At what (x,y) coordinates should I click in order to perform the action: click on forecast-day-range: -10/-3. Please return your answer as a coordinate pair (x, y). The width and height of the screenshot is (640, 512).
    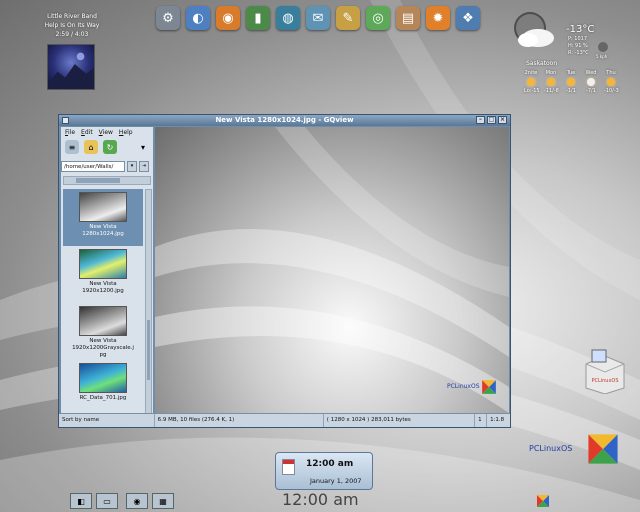
    Looking at the image, I should click on (611, 91).